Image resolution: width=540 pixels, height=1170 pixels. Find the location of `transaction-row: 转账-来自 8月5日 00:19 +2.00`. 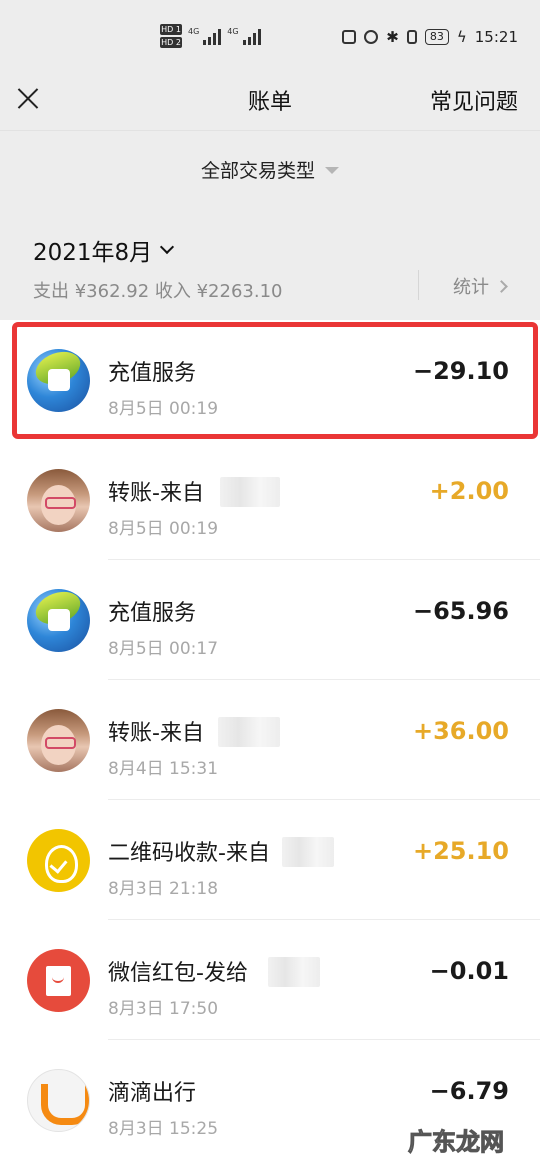

transaction-row: 转账-来自 8月5日 00:19 +2.00 is located at coordinates (270, 500).